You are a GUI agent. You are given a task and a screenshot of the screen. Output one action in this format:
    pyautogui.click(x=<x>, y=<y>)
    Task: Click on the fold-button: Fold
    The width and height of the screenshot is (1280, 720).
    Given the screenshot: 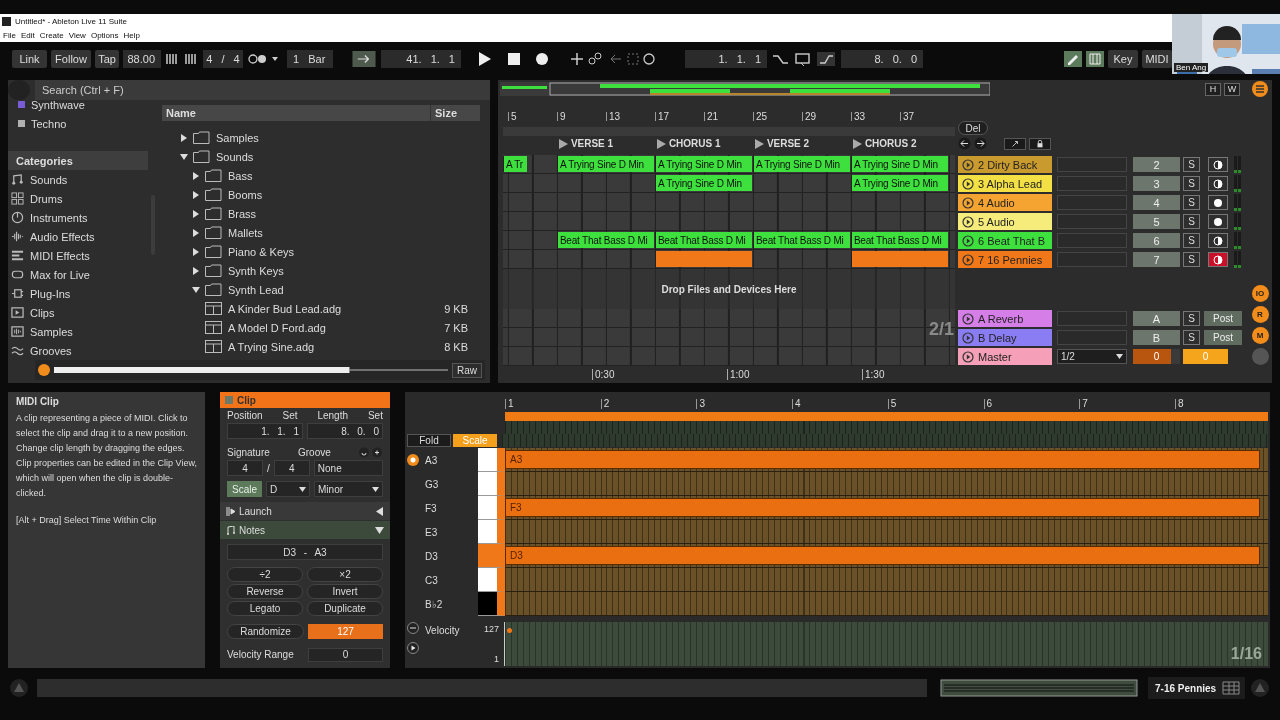 What is the action you would take?
    pyautogui.click(x=429, y=440)
    